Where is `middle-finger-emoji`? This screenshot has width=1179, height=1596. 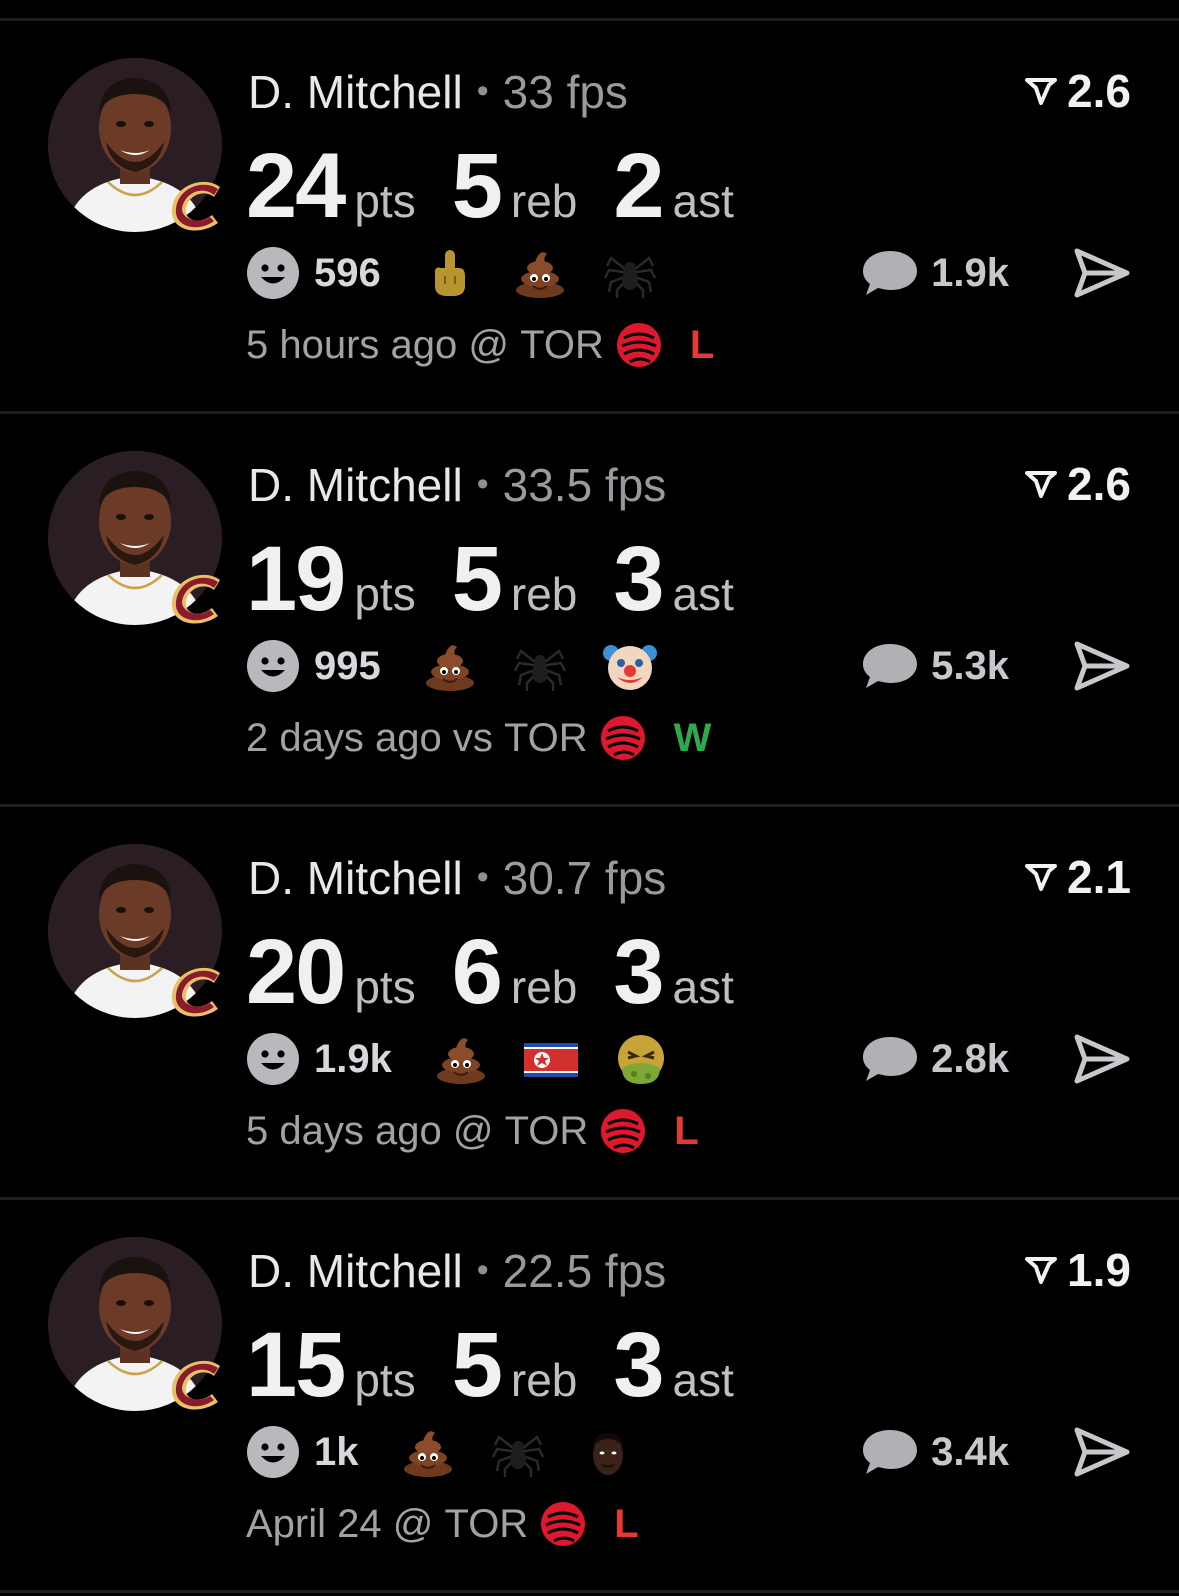
middle-finger-emoji is located at coordinates (450, 273).